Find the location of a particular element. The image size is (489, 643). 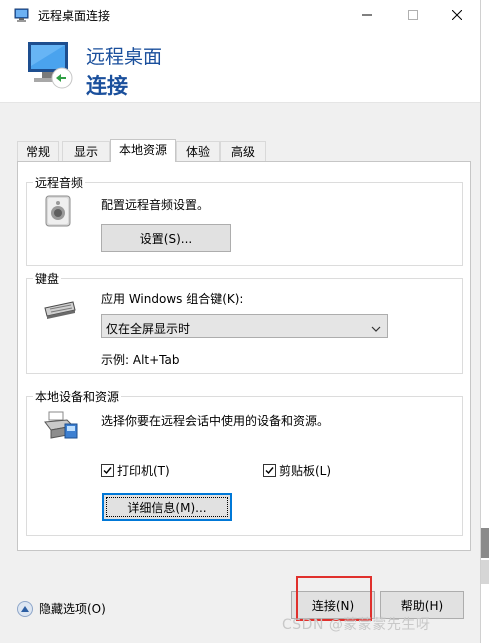

maximize-icon is located at coordinates (413, 15).